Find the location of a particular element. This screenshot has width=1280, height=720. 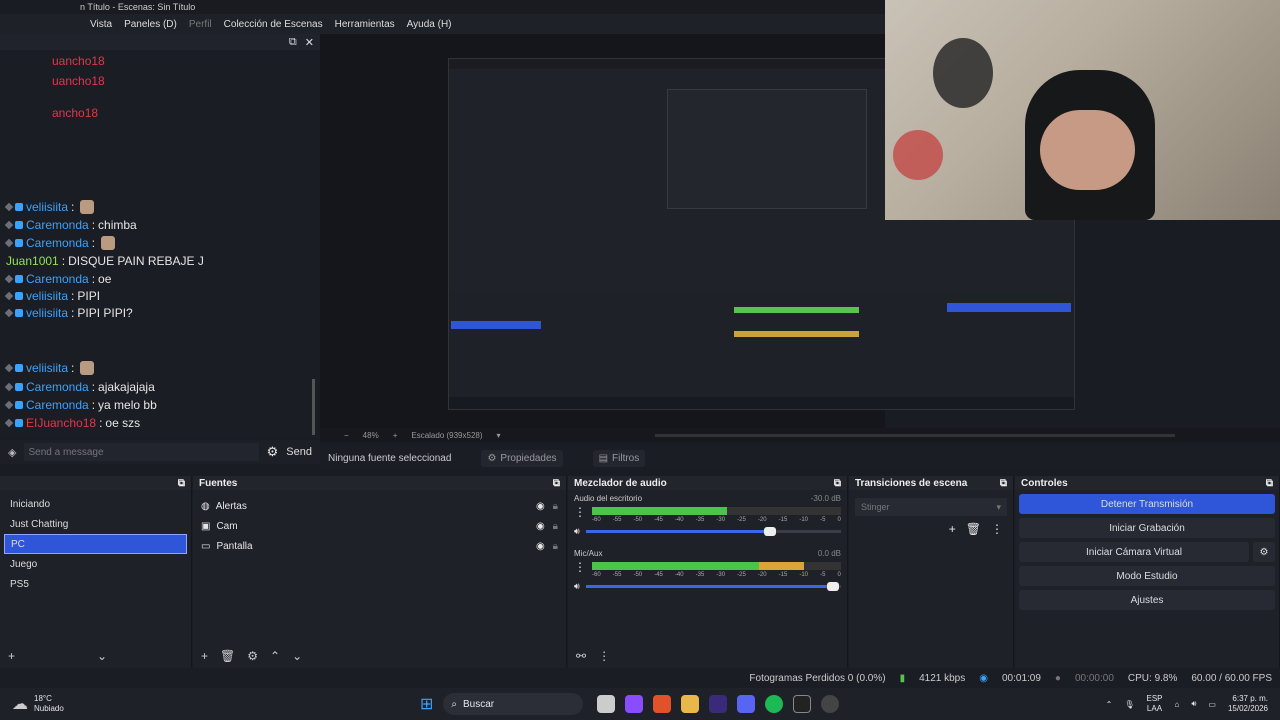

battery-icon: ▭ is located at coordinates (1212, 704).